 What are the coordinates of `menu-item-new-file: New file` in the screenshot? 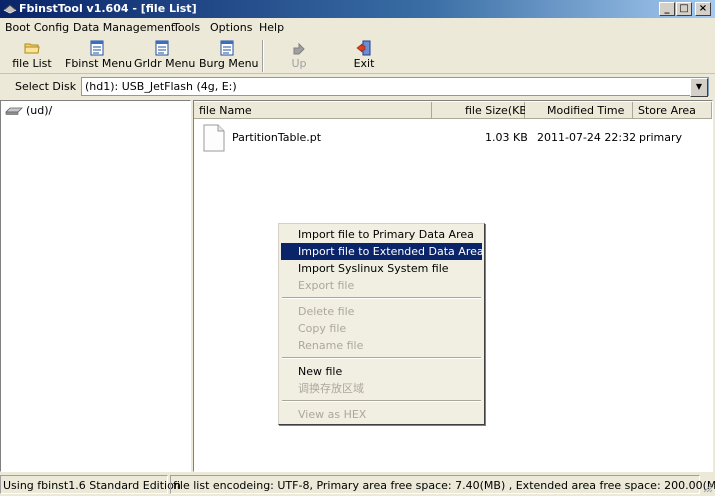 It's located at (381, 371).